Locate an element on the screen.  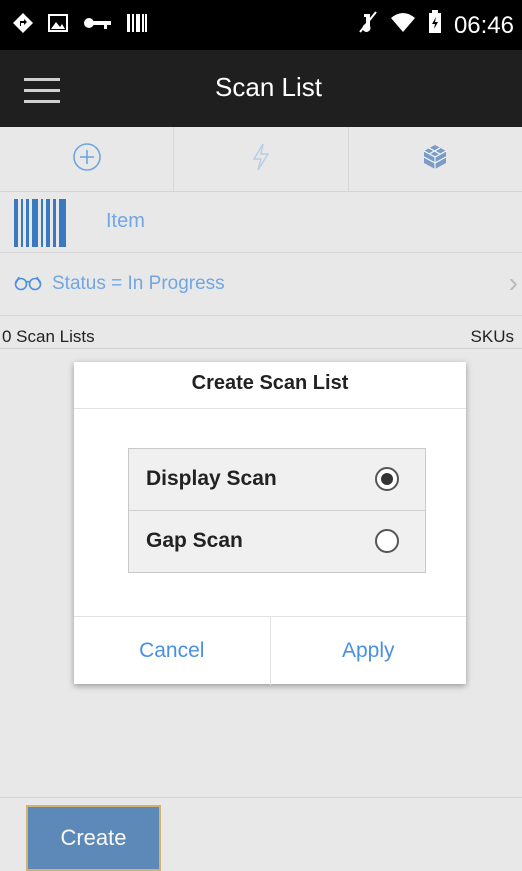
dialog-actions: Cancel Apply is located at coordinates (270, 650).